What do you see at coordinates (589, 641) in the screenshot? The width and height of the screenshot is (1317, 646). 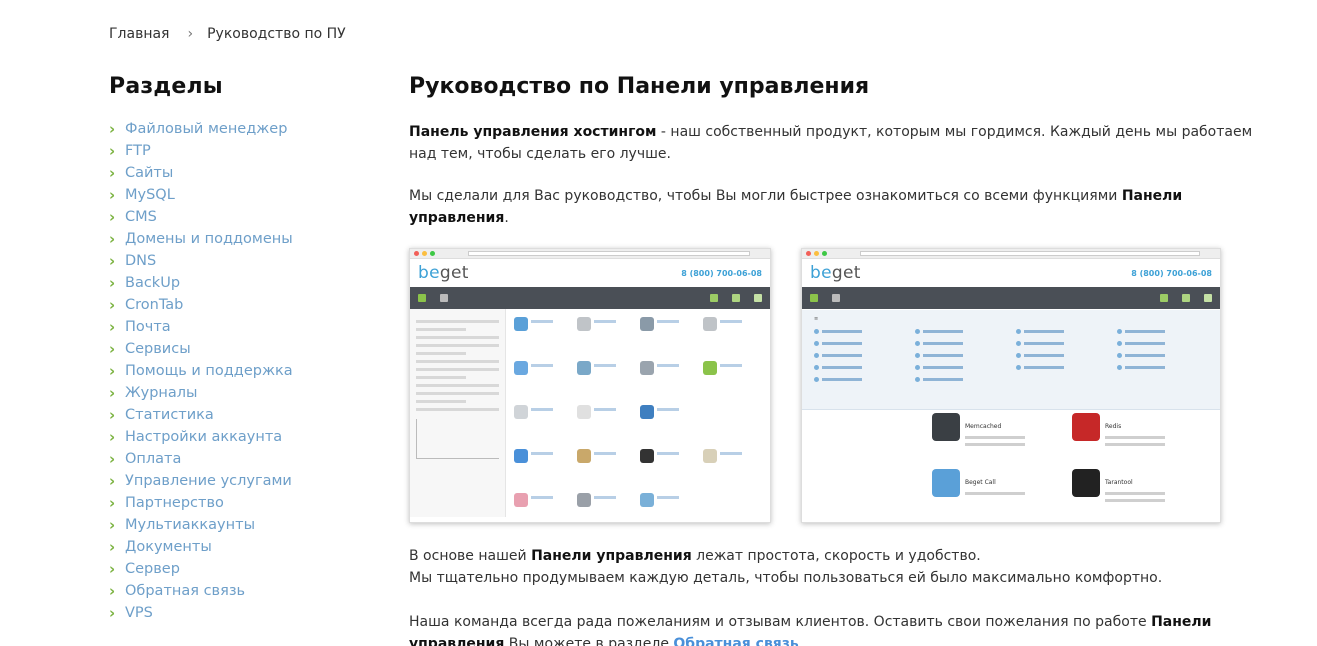 I see `team-mid: Вы можете в разделе` at bounding box center [589, 641].